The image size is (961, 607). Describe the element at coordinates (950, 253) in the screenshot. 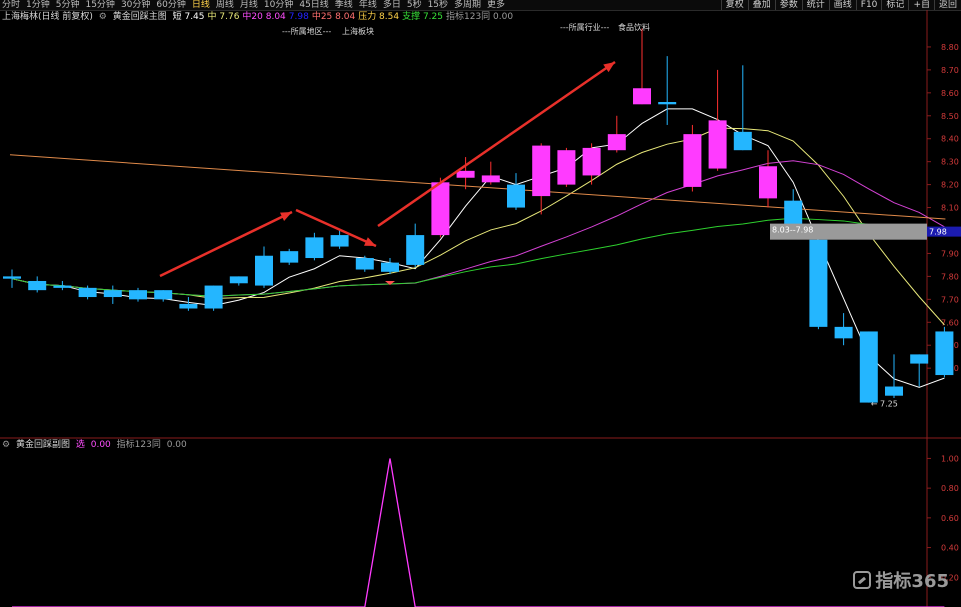

I see `price-tick-label-9: 7.90` at that location.